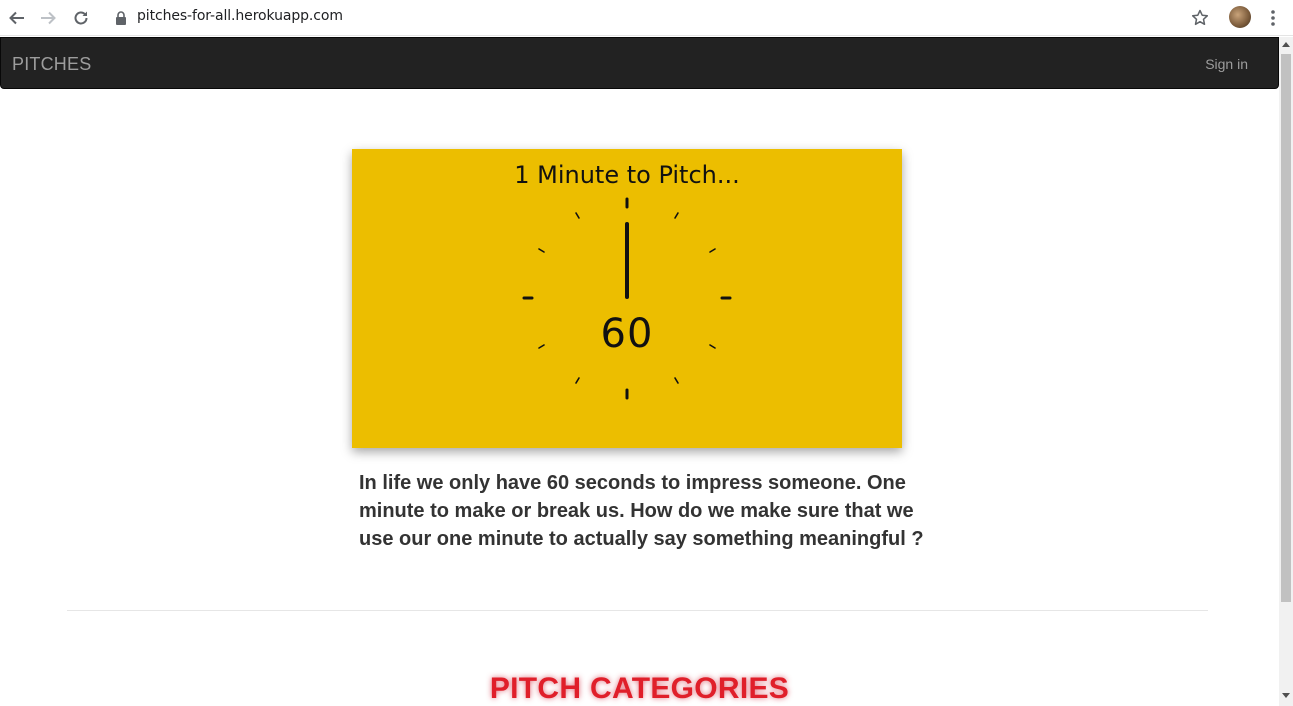 Image resolution: width=1293 pixels, height=706 pixels. I want to click on back-arrow-icon, so click(17, 18).